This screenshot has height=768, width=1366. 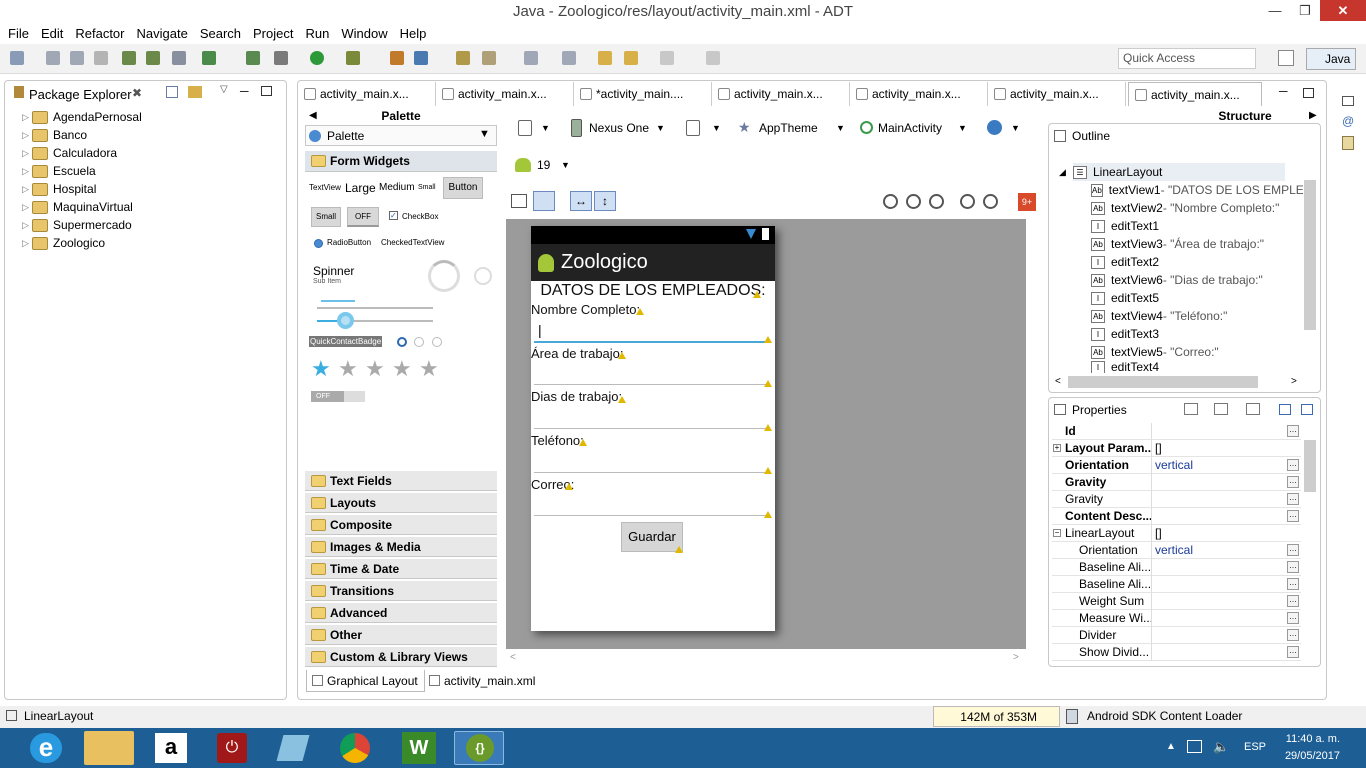 I want to click on language-indicator: ESP, so click(x=1255, y=747).